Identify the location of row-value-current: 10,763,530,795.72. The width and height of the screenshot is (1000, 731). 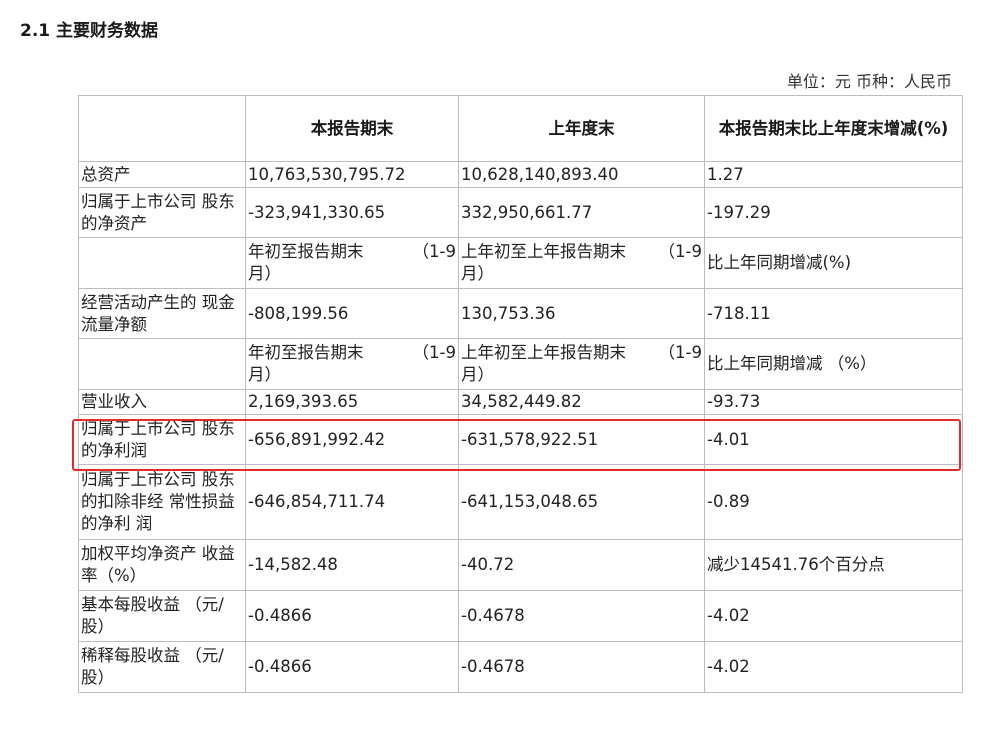
(352, 174).